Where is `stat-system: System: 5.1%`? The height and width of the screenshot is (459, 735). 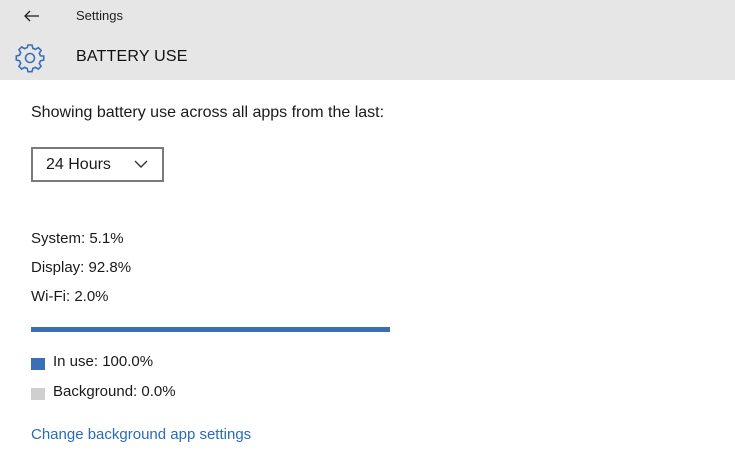 stat-system: System: 5.1% is located at coordinates (77, 238).